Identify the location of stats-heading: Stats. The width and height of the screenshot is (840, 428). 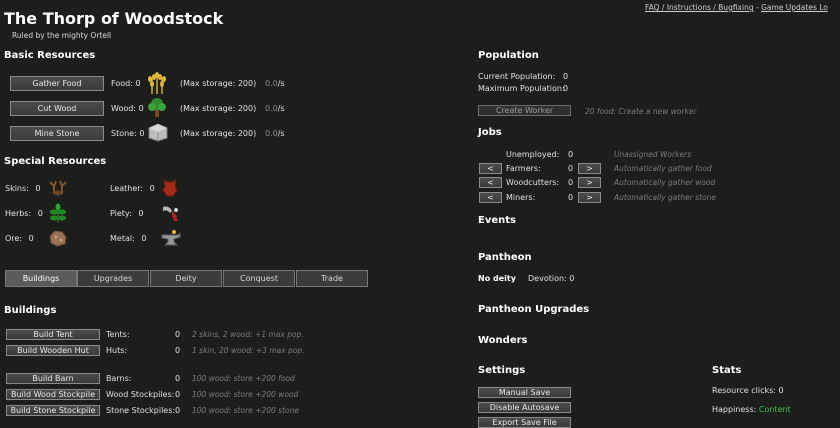
(727, 370).